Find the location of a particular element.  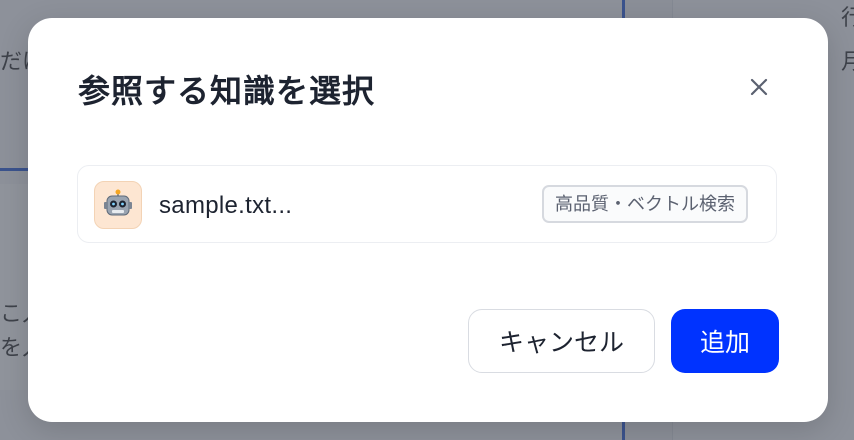

close-button is located at coordinates (759, 89).